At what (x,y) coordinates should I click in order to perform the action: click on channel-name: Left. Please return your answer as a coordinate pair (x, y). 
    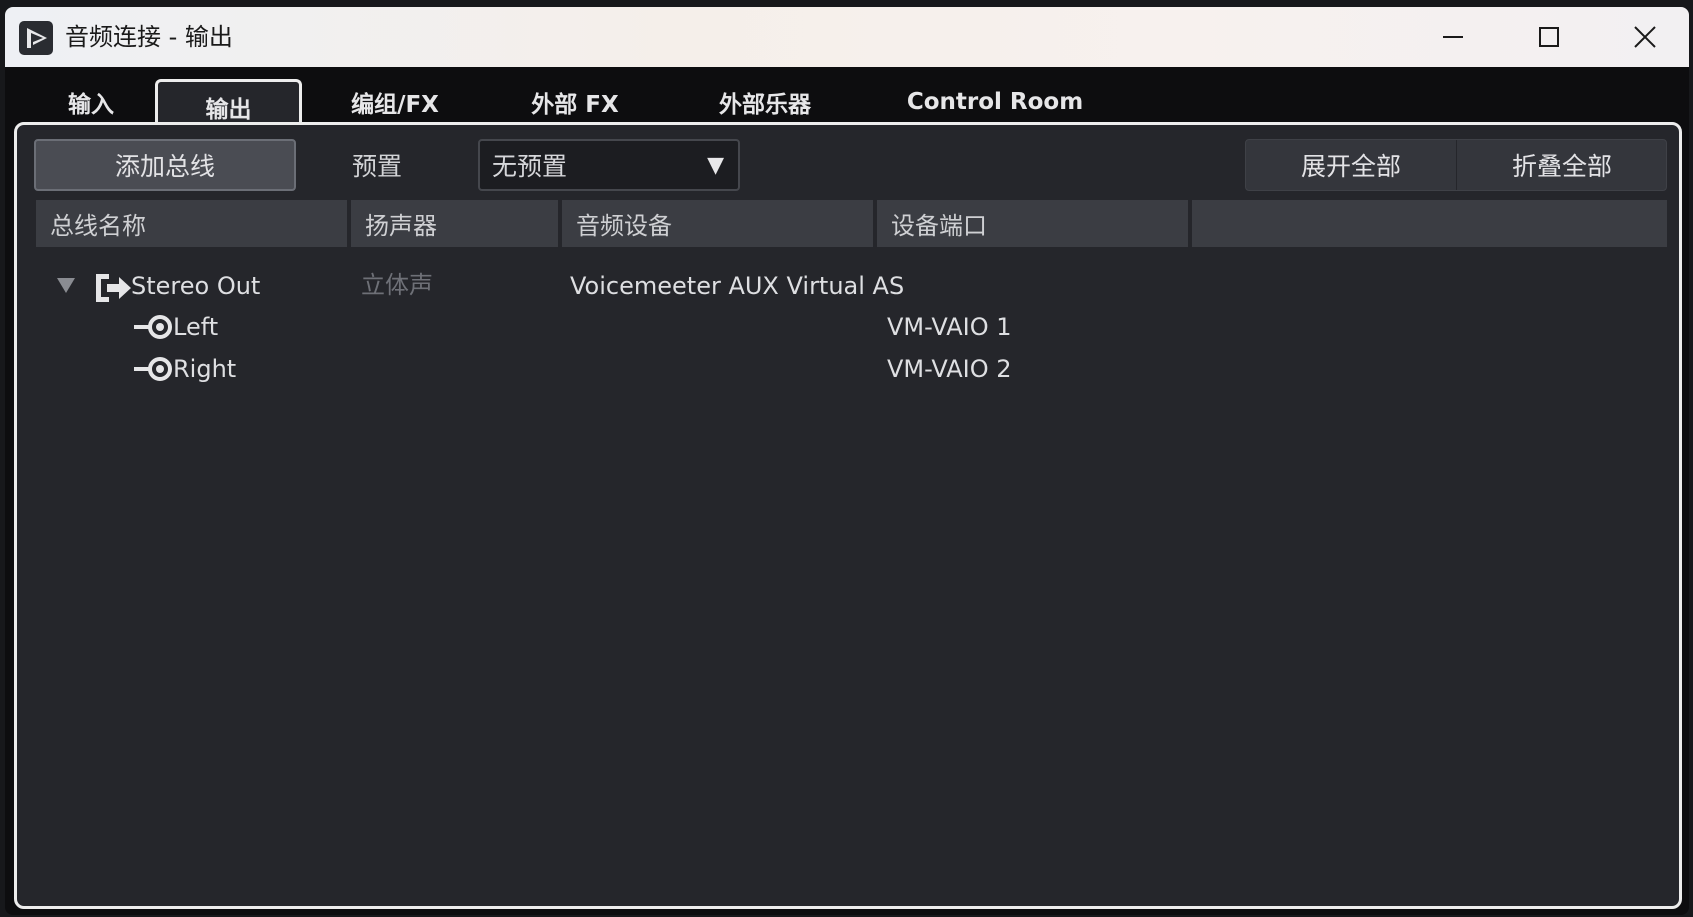
    Looking at the image, I should click on (195, 327).